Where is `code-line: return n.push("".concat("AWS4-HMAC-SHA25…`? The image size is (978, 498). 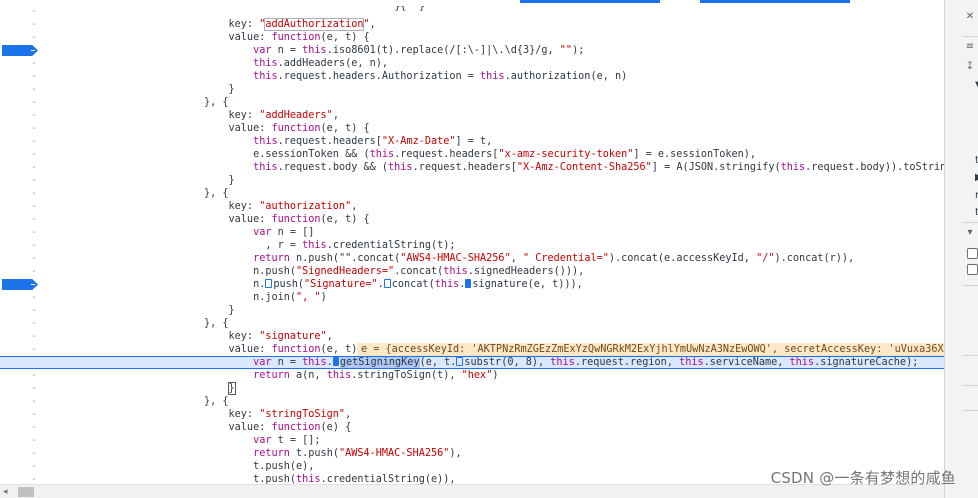 code-line: return n.push("".concat("AWS4-HMAC-SHA25… is located at coordinates (472, 258).